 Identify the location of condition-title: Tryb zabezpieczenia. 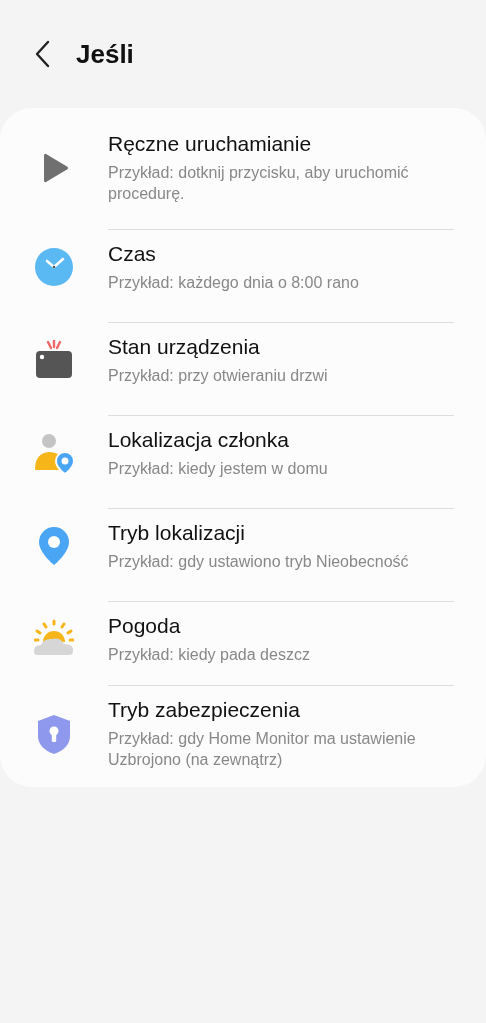
(204, 710).